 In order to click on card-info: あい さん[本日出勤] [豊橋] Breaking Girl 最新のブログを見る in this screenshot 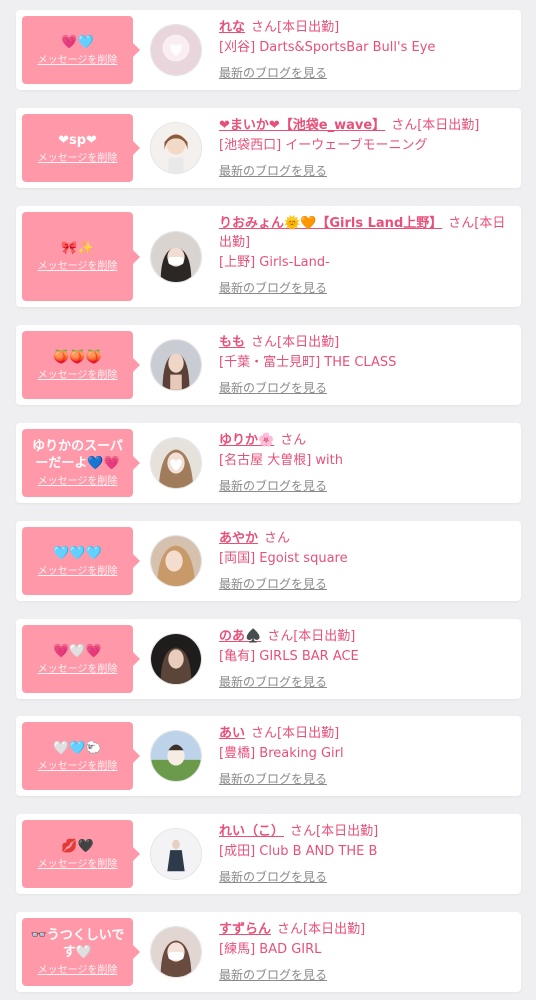, I will do `click(366, 756)`.